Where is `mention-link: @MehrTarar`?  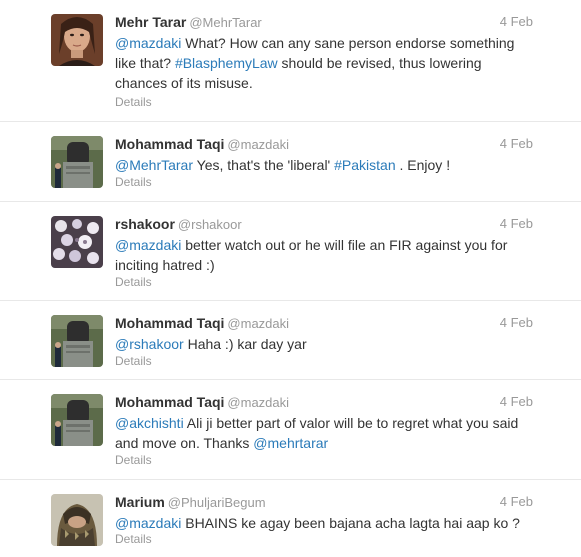 mention-link: @MehrTarar is located at coordinates (154, 165).